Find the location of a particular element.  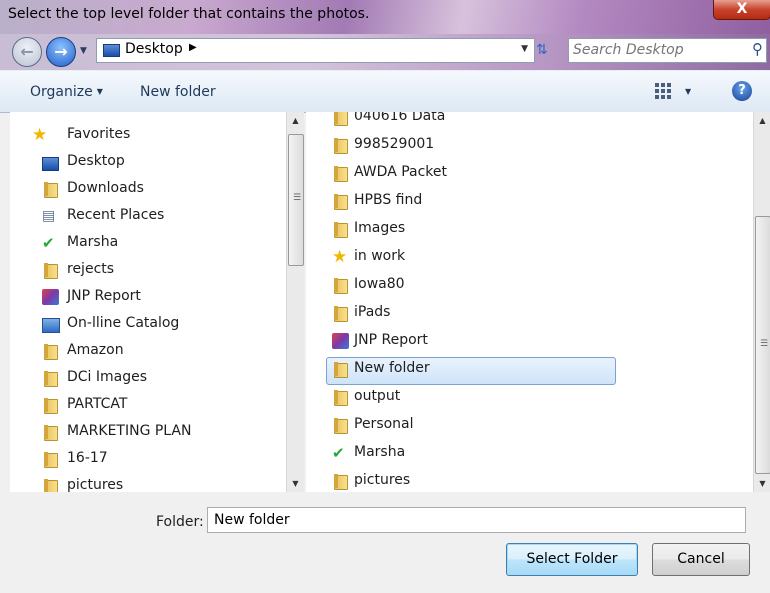

search-box: ⚲ is located at coordinates (667, 50).